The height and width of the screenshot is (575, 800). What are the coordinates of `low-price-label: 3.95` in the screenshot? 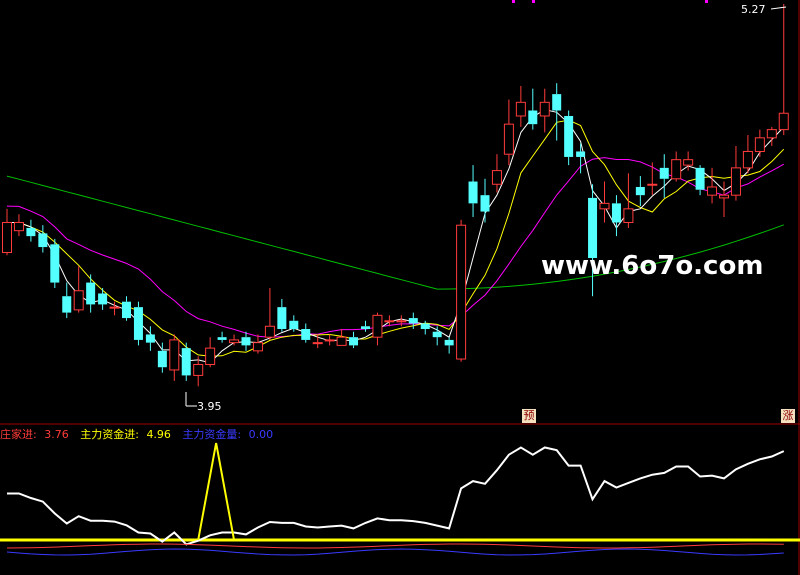 It's located at (209, 406).